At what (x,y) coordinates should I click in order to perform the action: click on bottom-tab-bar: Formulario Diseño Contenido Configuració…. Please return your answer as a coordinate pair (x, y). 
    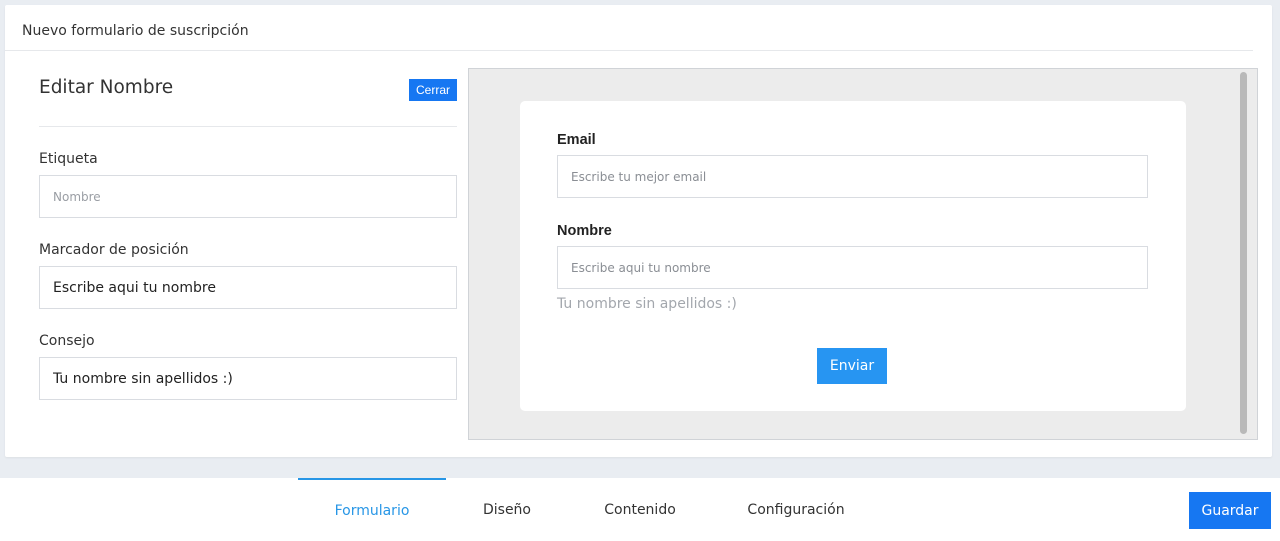
    Looking at the image, I should click on (640, 509).